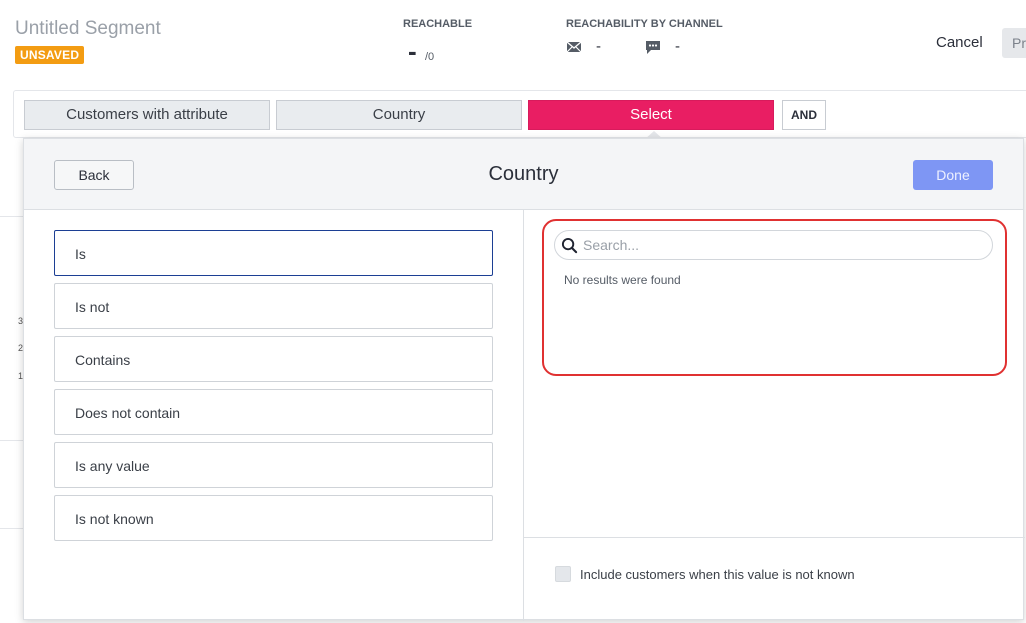  I want to click on reachable-label: REACHABLE, so click(438, 24).